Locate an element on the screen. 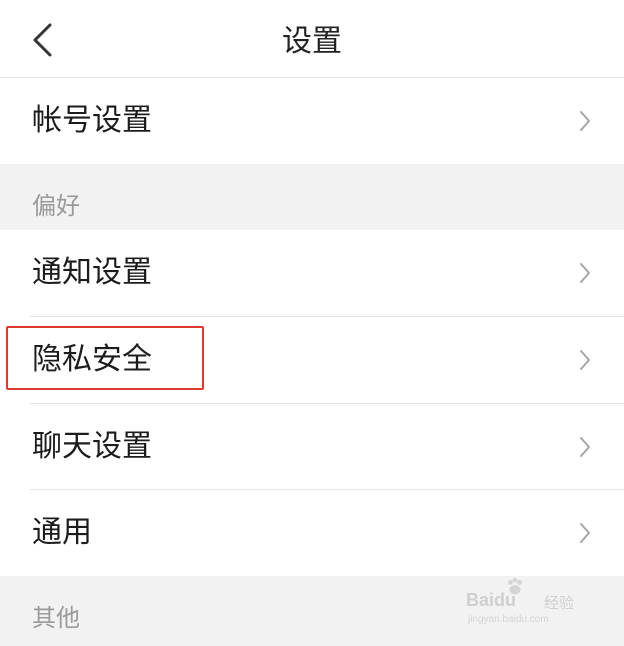  general-settings-label: 通用 is located at coordinates (62, 532).